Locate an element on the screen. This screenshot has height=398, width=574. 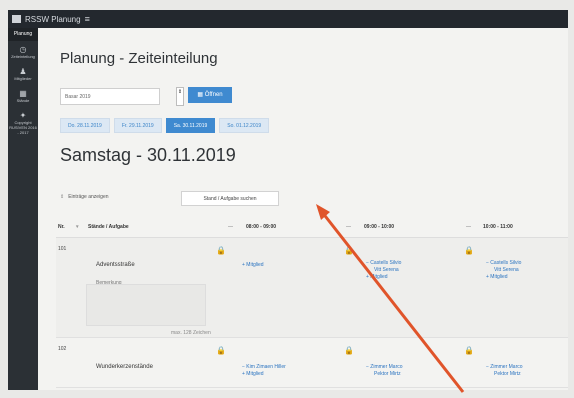
entries-selector: ⇕ Einträge anzeigen is located at coordinates (84, 197).